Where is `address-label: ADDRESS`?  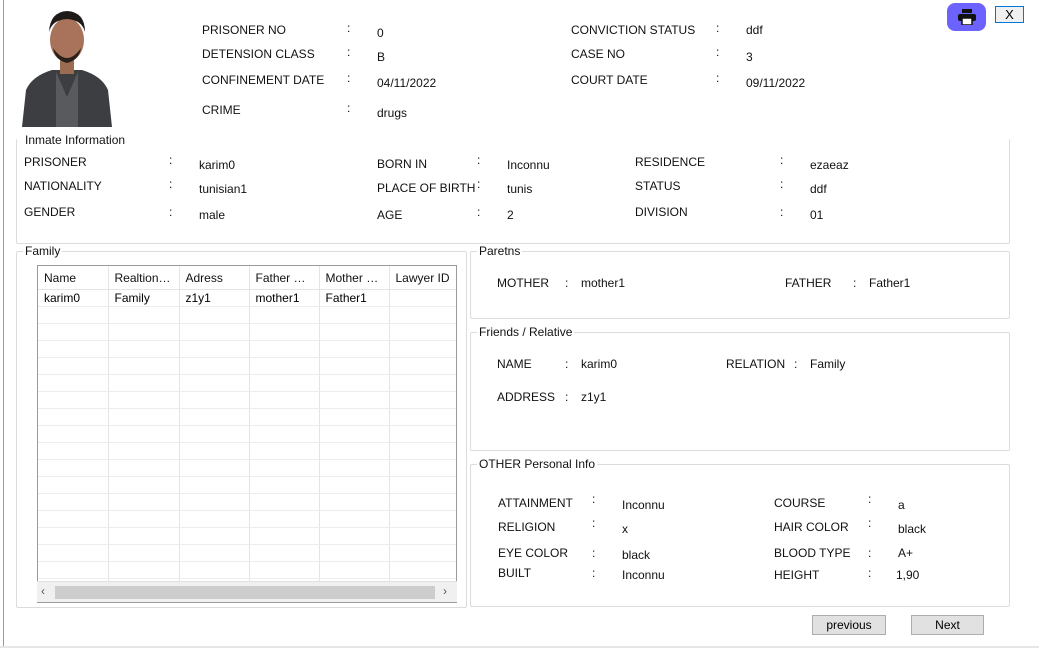 address-label: ADDRESS is located at coordinates (526, 397).